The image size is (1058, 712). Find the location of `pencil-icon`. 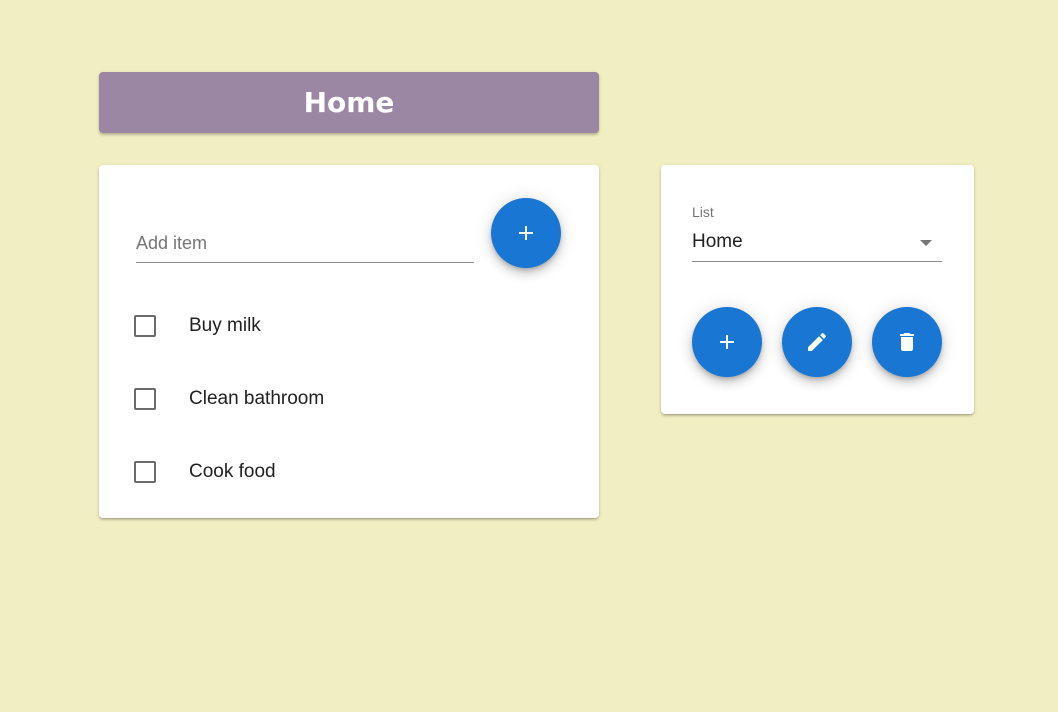

pencil-icon is located at coordinates (817, 341).